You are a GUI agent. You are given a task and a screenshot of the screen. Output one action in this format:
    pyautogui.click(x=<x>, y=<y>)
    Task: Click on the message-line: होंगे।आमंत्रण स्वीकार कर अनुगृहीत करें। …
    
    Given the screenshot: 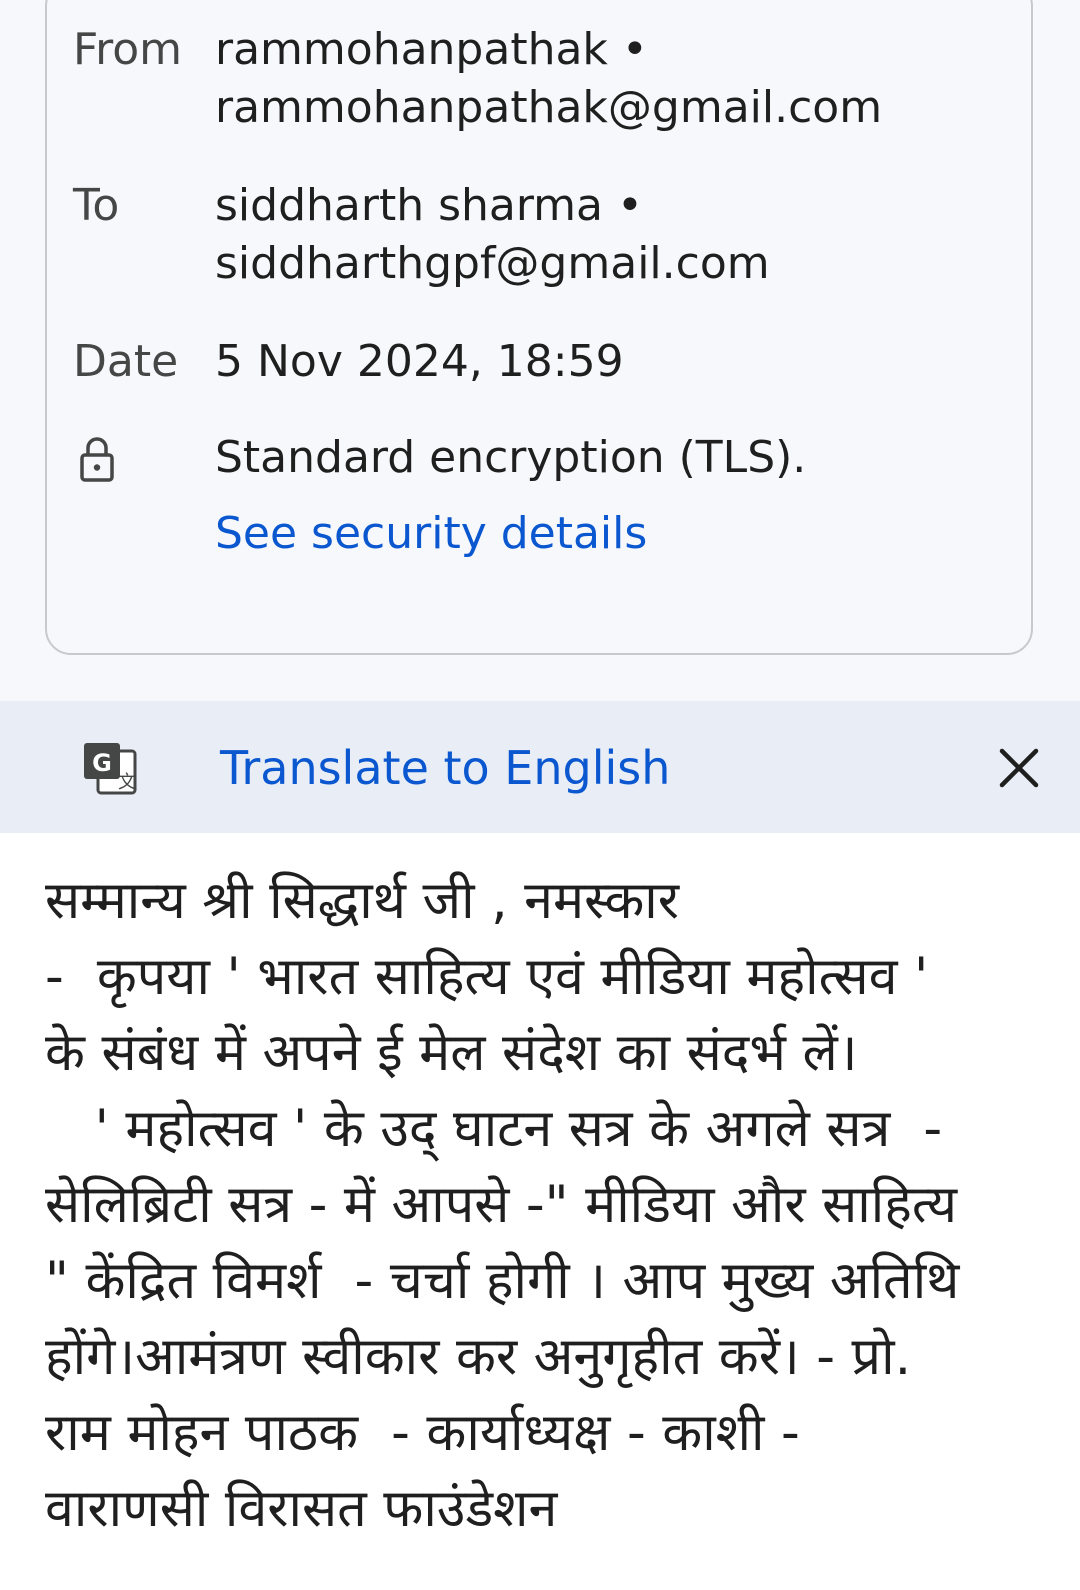 What is the action you would take?
    pyautogui.click(x=478, y=1357)
    